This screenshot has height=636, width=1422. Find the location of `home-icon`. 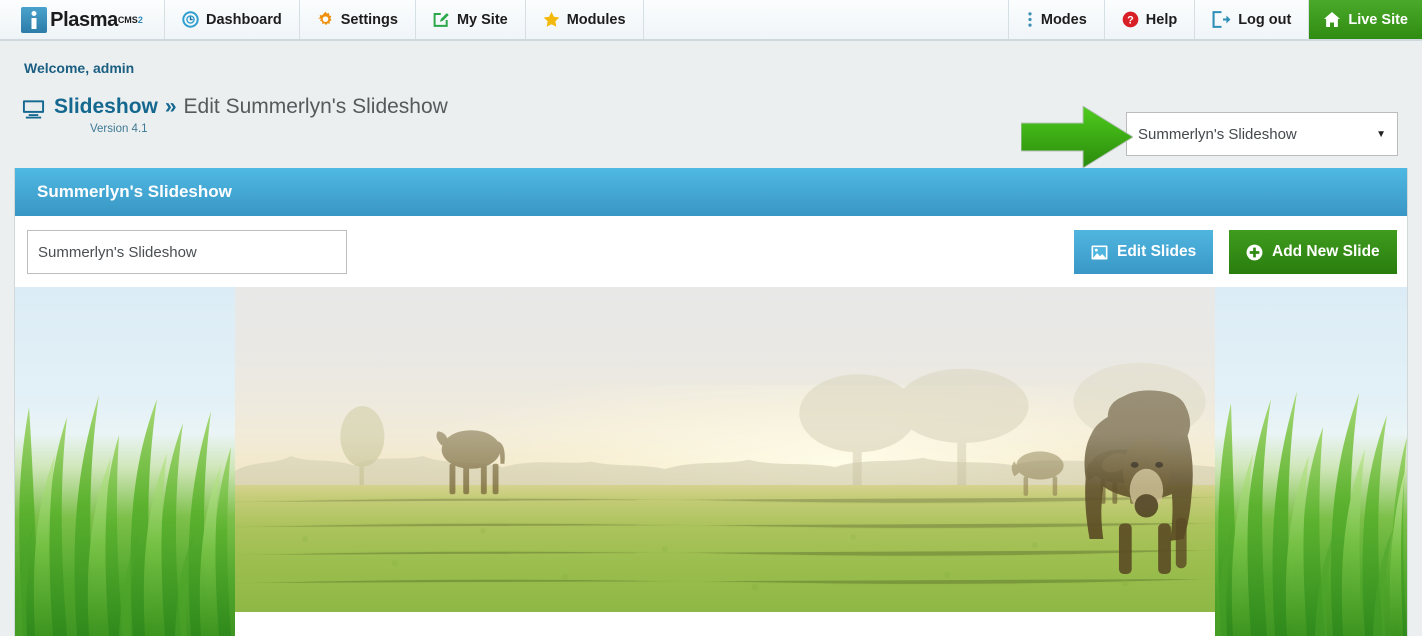

home-icon is located at coordinates (1332, 19).